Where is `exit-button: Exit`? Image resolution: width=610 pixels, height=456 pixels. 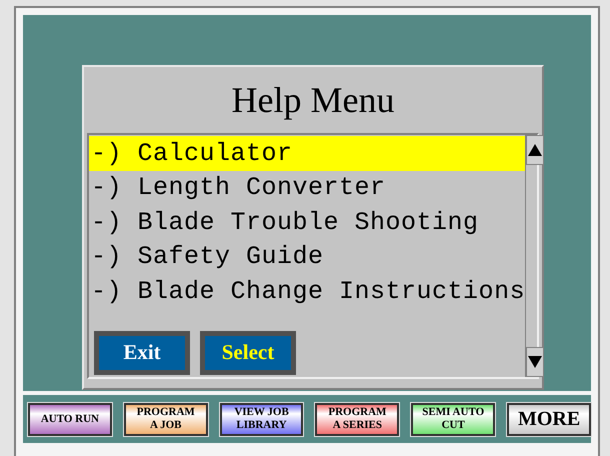
exit-button: Exit is located at coordinates (142, 353).